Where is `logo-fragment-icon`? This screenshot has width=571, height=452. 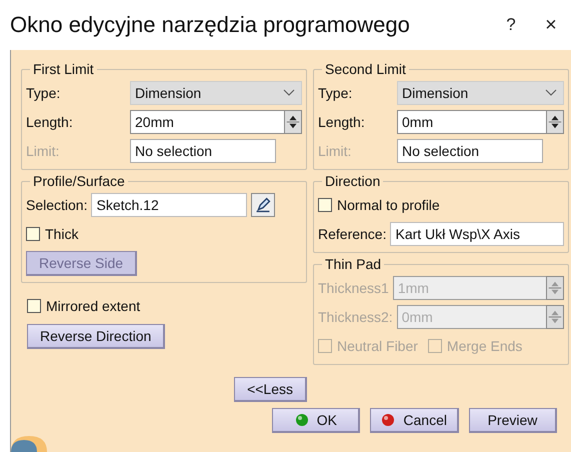 logo-fragment-icon is located at coordinates (29, 444).